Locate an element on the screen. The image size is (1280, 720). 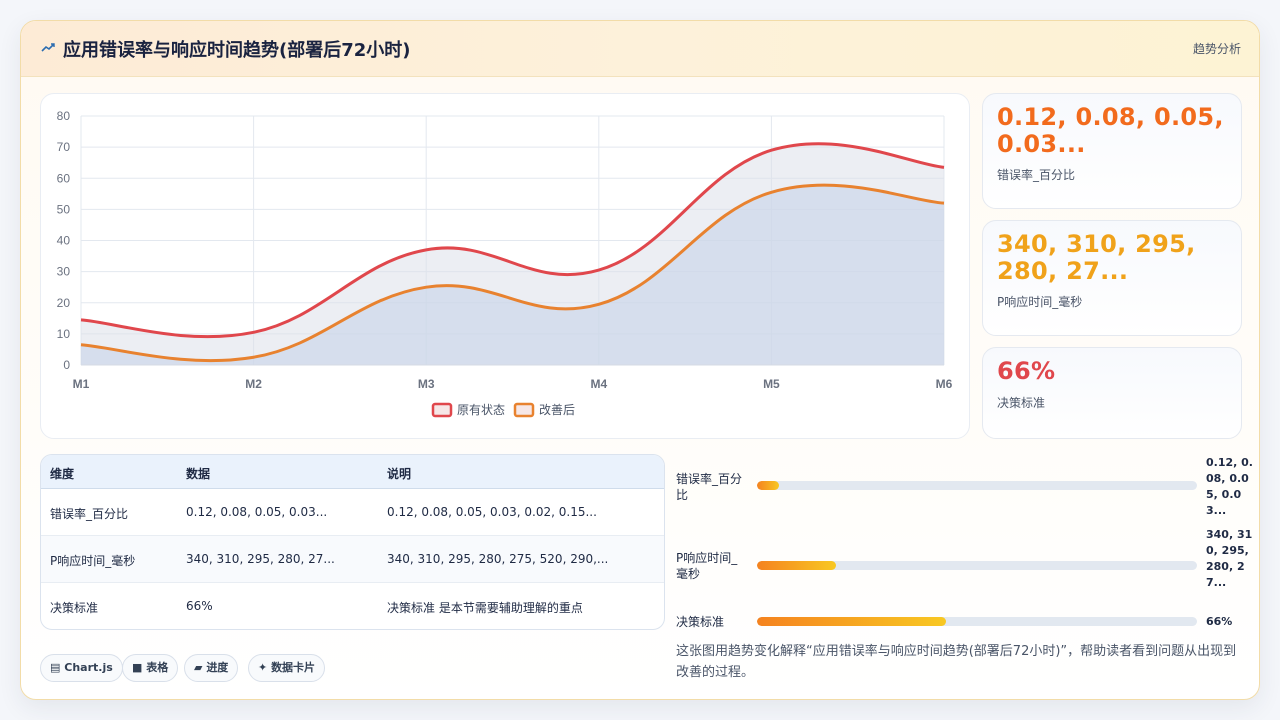
page-title: 应用错误率与响应时间趋势(部署后72小时) is located at coordinates (237, 50).